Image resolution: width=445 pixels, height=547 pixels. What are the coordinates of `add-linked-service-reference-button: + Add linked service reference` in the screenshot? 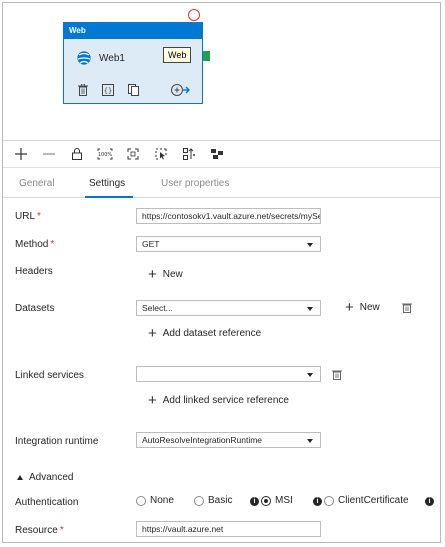 It's located at (218, 400).